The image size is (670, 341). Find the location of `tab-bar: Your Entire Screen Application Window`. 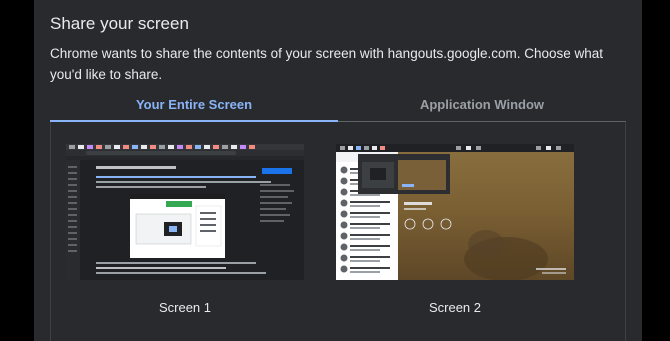

tab-bar: Your Entire Screen Application Window is located at coordinates (338, 108).